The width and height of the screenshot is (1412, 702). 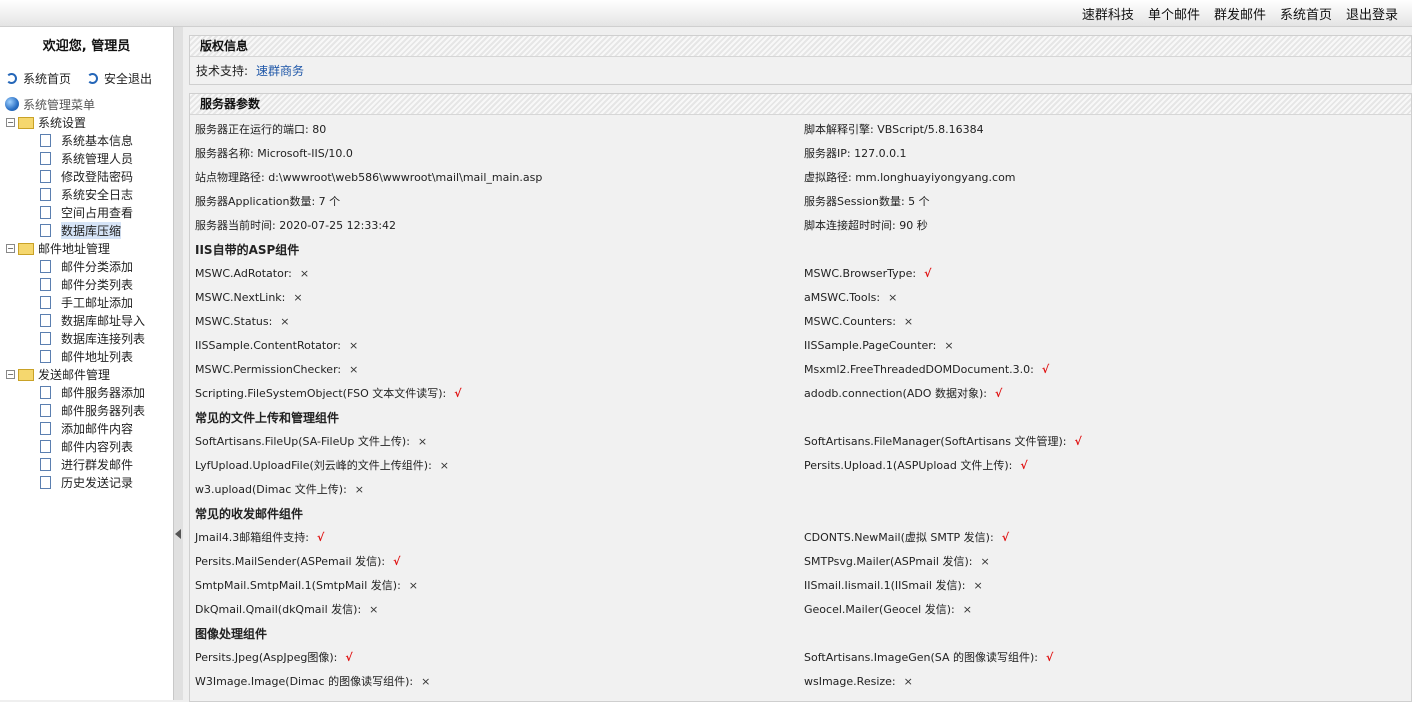 I want to click on component-cell: w3.upload(Dimac 文件上传): ×, so click(x=279, y=490).